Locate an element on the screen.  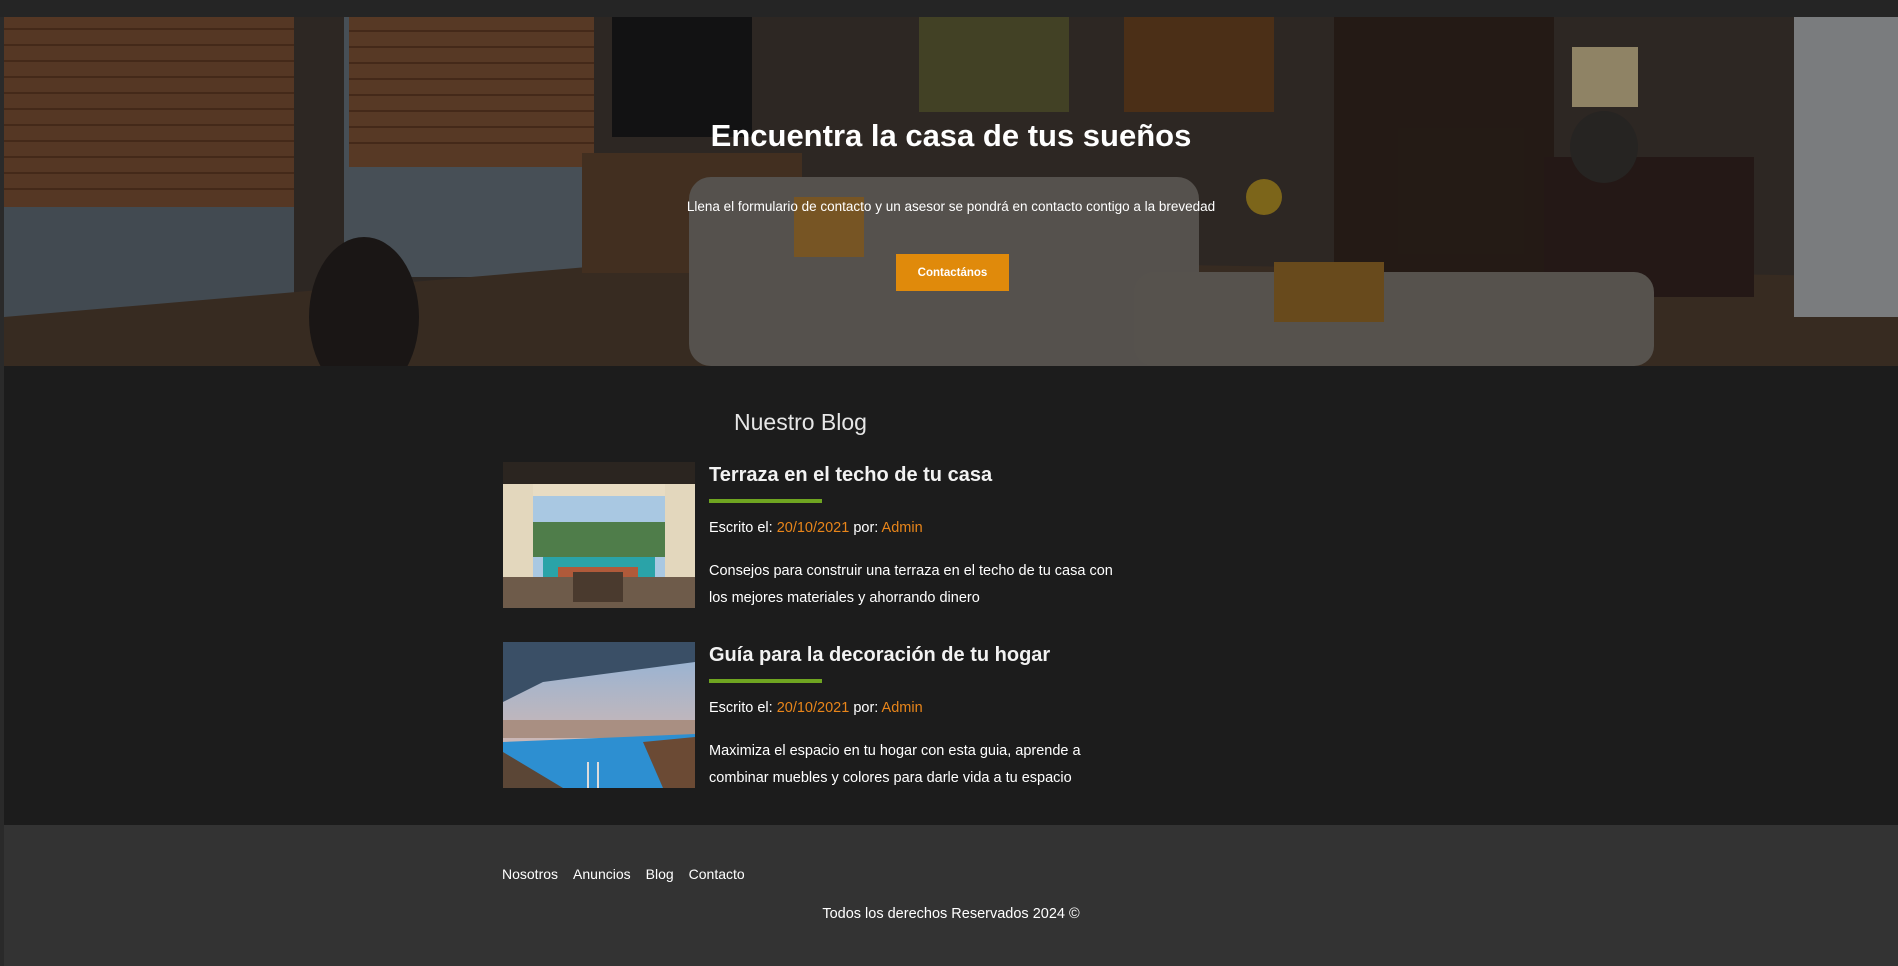
post-image-terrace is located at coordinates (599, 535).